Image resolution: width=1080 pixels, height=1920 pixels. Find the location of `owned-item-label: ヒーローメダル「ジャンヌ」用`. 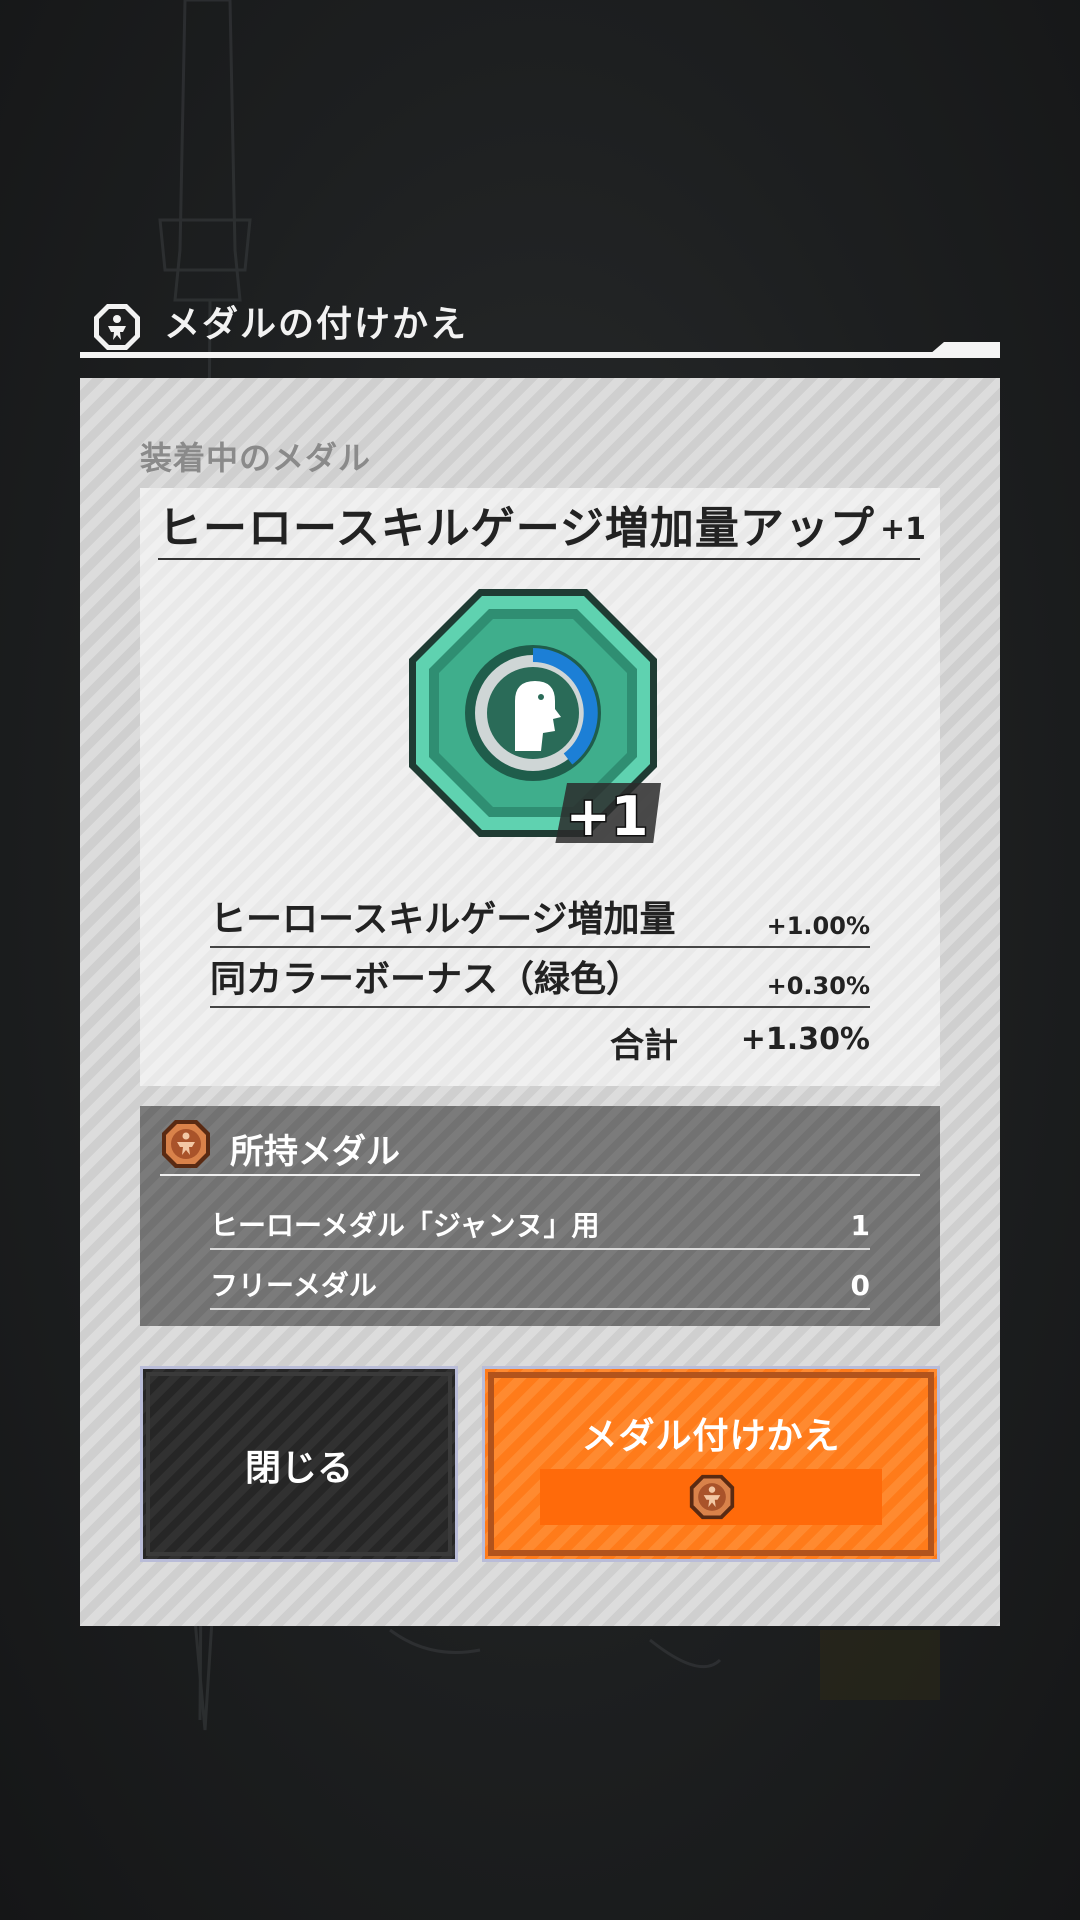

owned-item-label: ヒーローメダル「ジャンヌ」用 is located at coordinates (405, 1225).